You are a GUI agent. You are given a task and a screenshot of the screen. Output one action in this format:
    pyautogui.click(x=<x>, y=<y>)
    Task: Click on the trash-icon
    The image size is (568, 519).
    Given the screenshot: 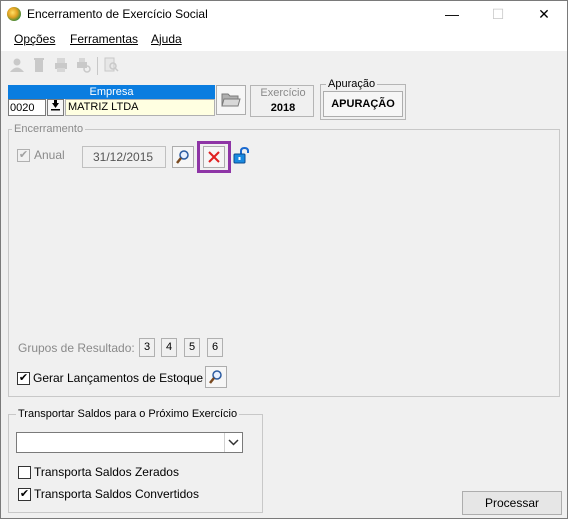 What is the action you would take?
    pyautogui.click(x=39, y=65)
    